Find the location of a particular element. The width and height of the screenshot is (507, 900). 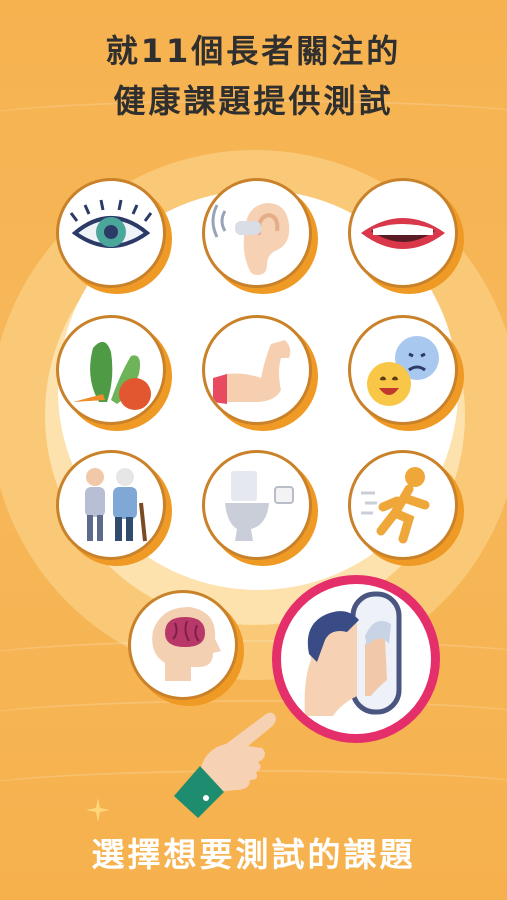

elderly-walking-cane-icon is located at coordinates (116, 505).